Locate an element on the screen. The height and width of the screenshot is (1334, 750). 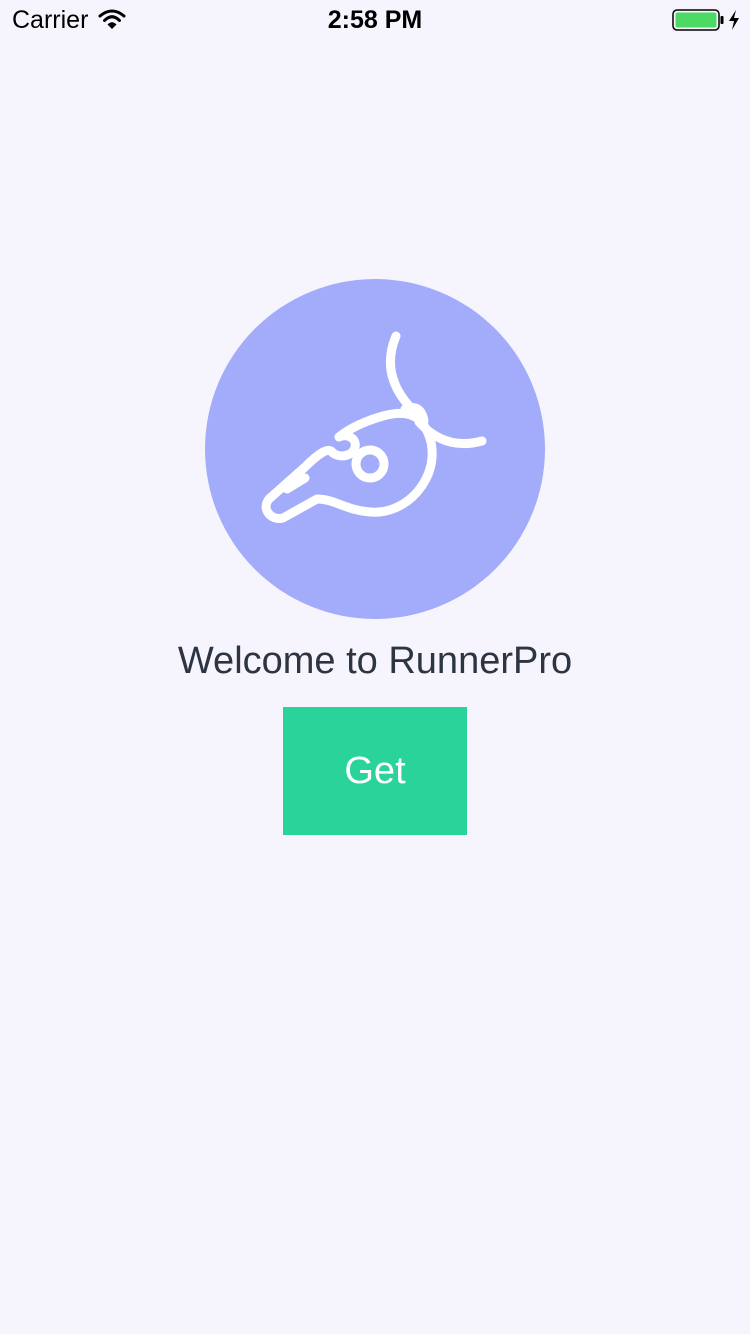
get-button: Get is located at coordinates (375, 771).